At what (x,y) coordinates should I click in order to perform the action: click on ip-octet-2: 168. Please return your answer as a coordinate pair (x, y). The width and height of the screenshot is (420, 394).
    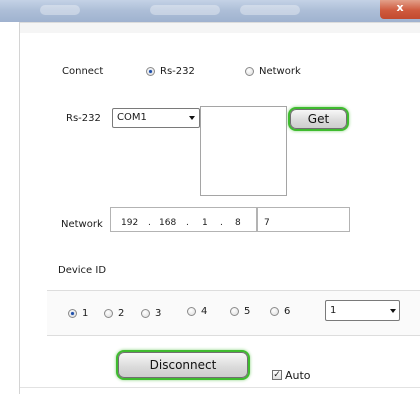
    Looking at the image, I should click on (167, 223).